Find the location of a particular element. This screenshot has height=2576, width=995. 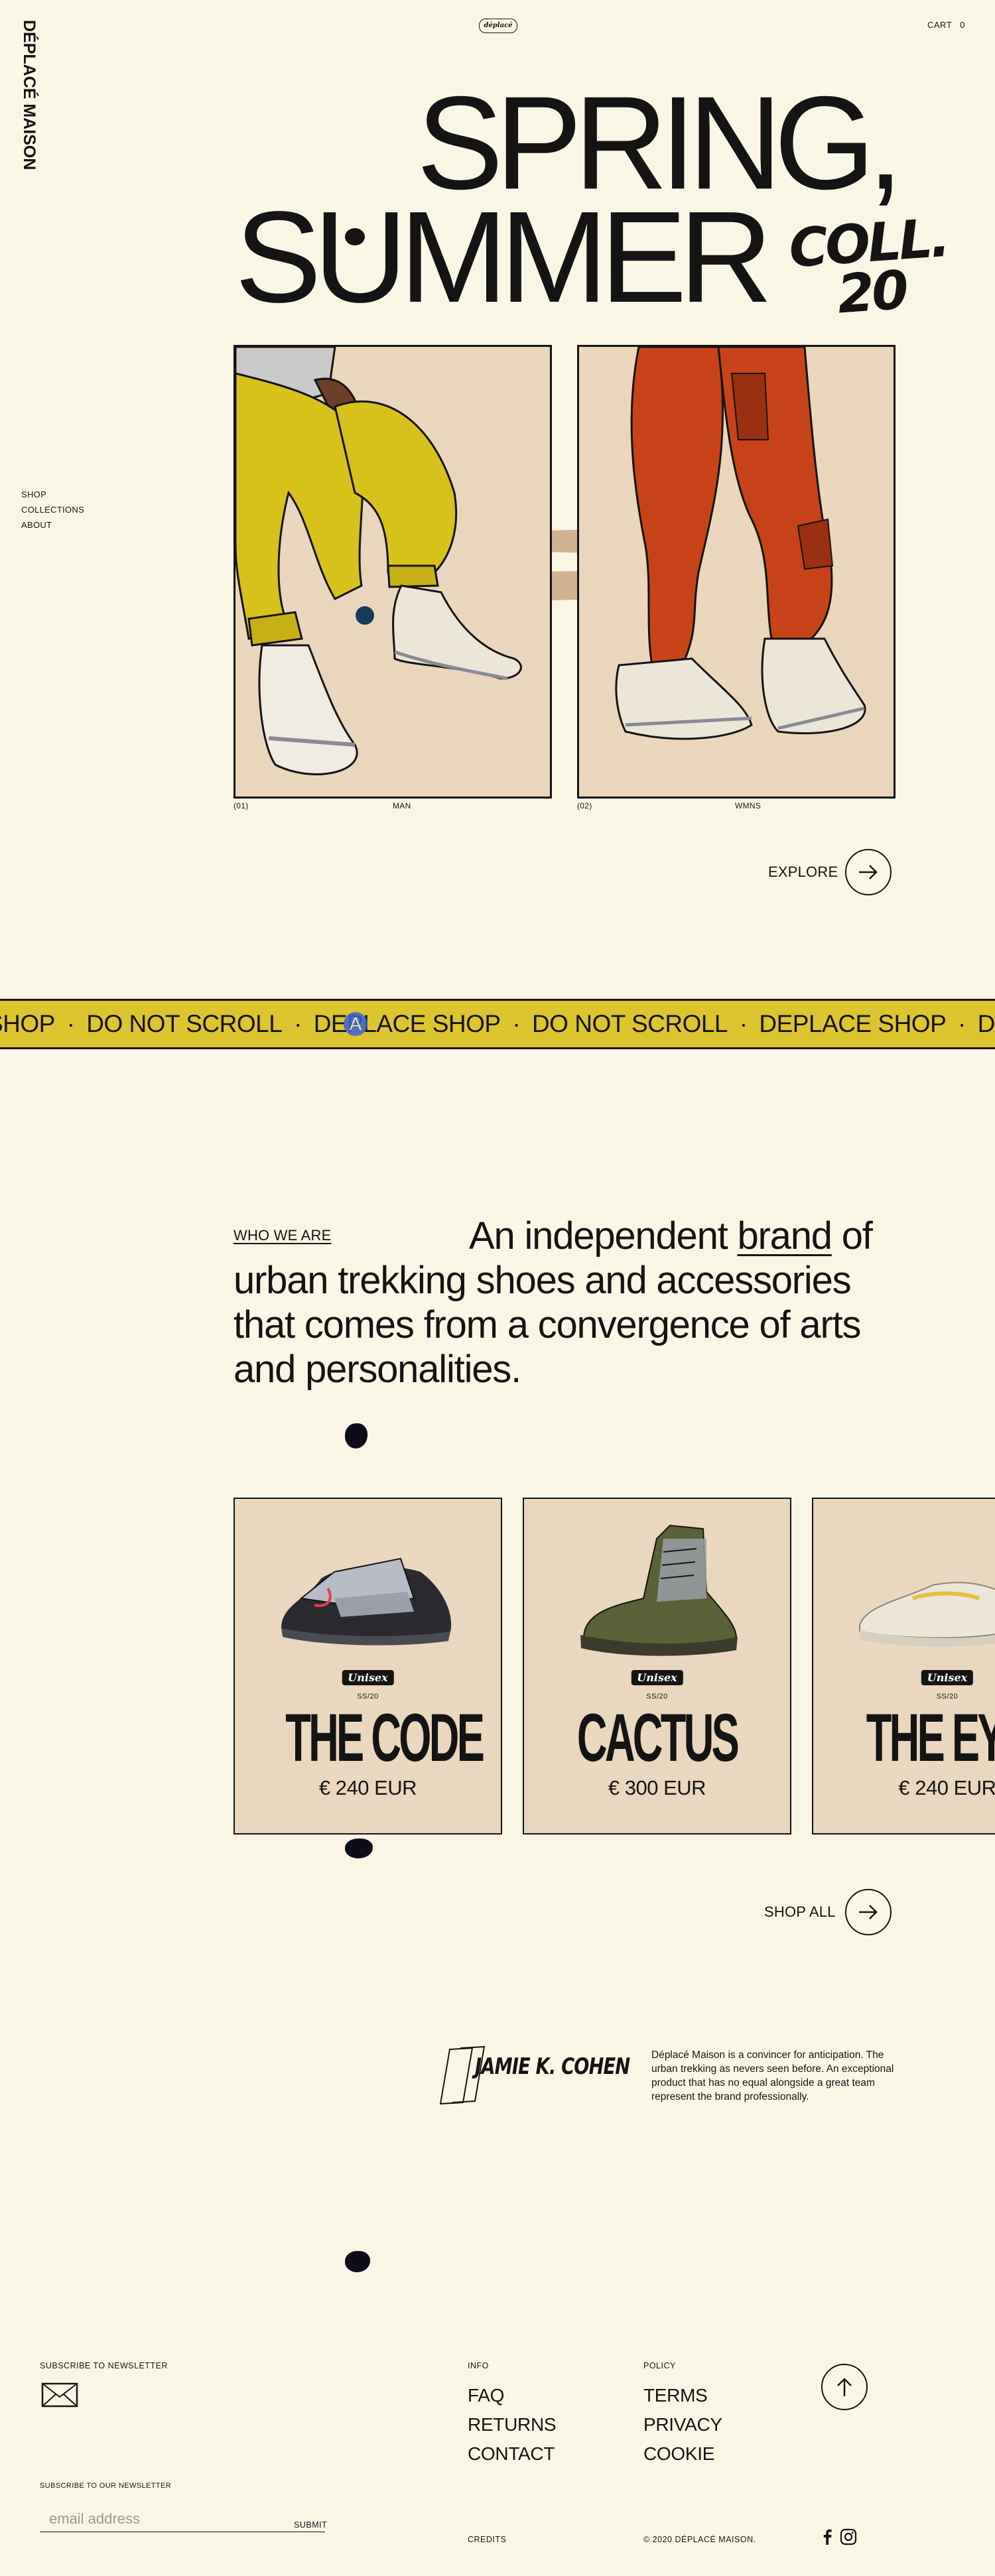

panel2-label: WMNS is located at coordinates (748, 806).